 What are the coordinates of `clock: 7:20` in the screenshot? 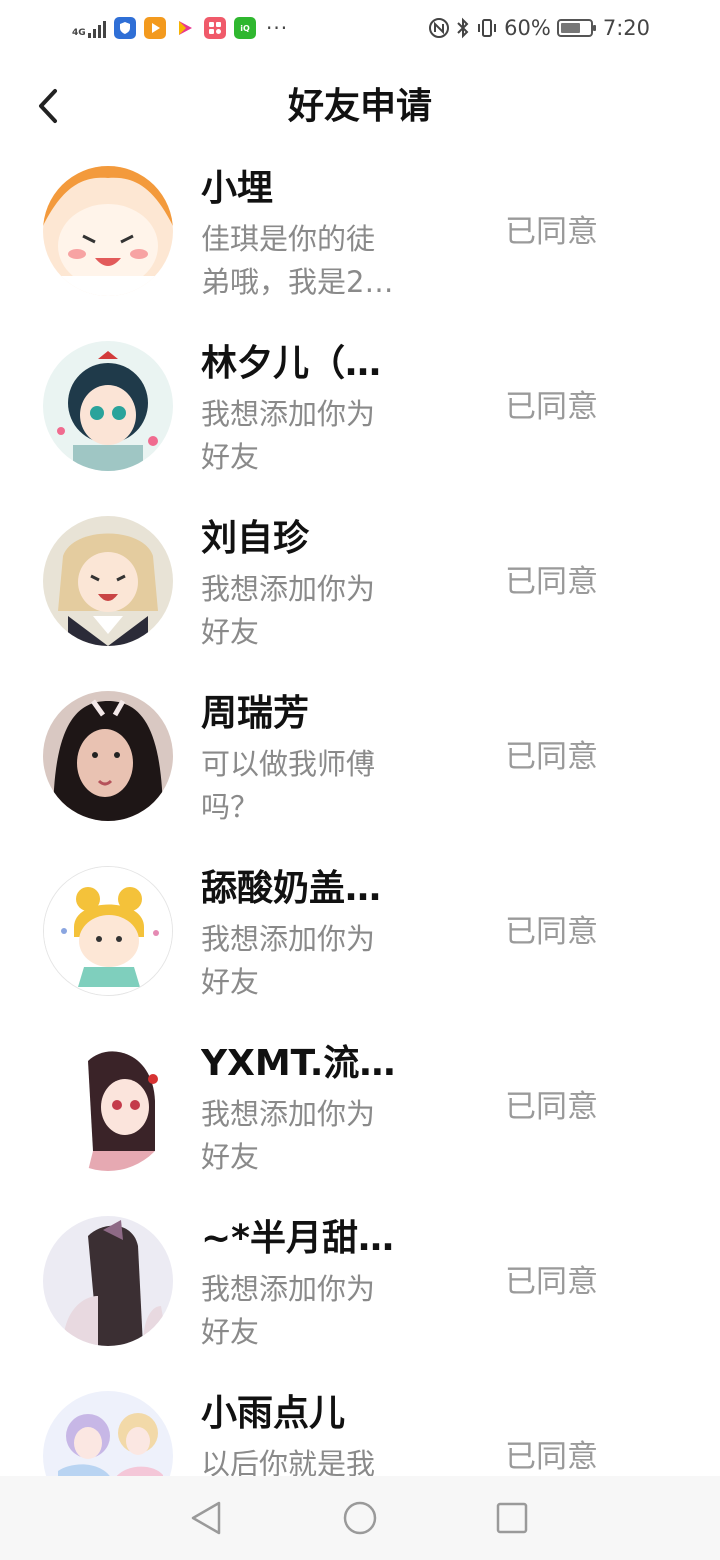 It's located at (626, 28).